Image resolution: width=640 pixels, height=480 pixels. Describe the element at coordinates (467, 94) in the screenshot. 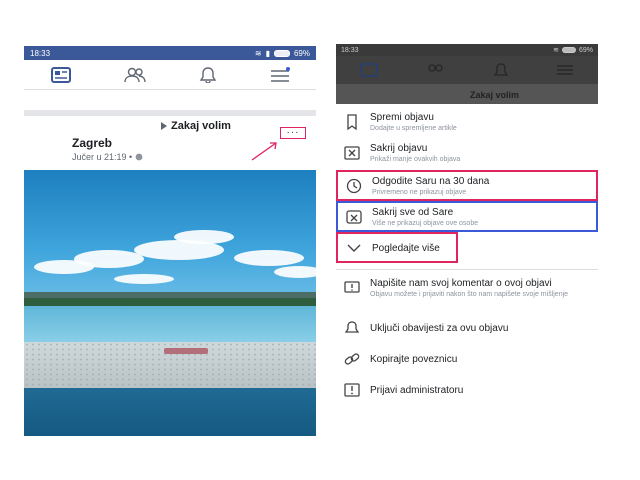

I see `dimmed-post-header: Zakaj volim` at that location.